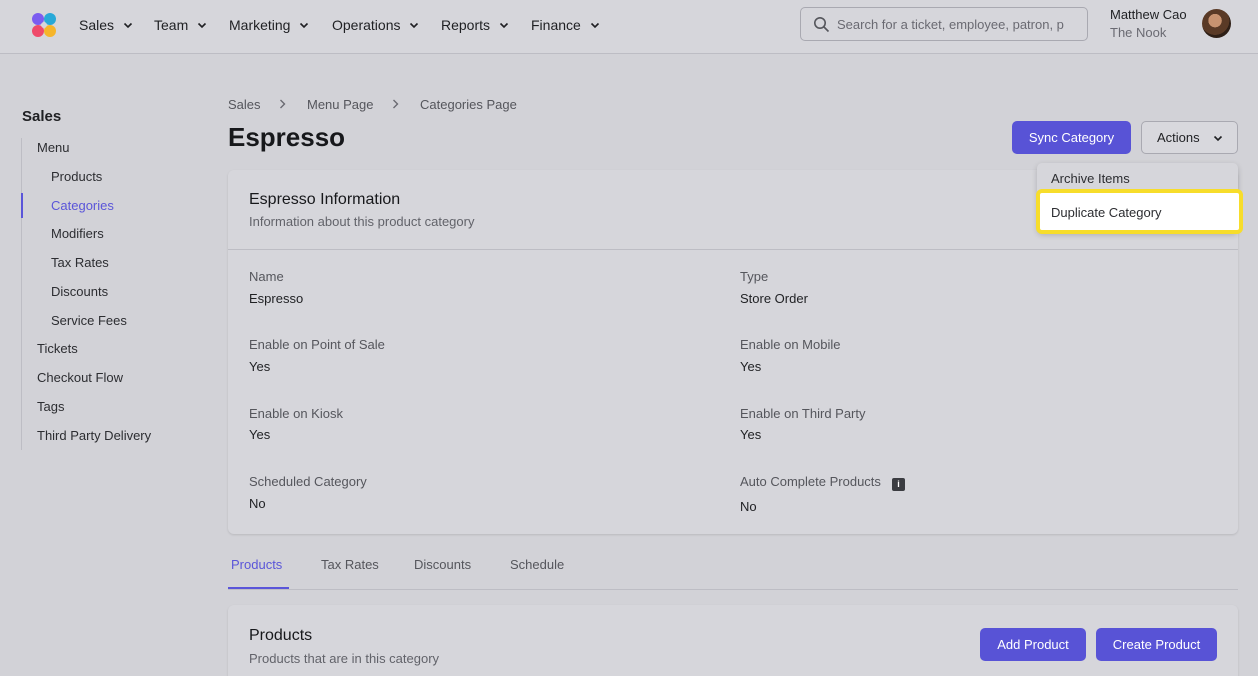  I want to click on add-product-button: Add Product, so click(1033, 644).